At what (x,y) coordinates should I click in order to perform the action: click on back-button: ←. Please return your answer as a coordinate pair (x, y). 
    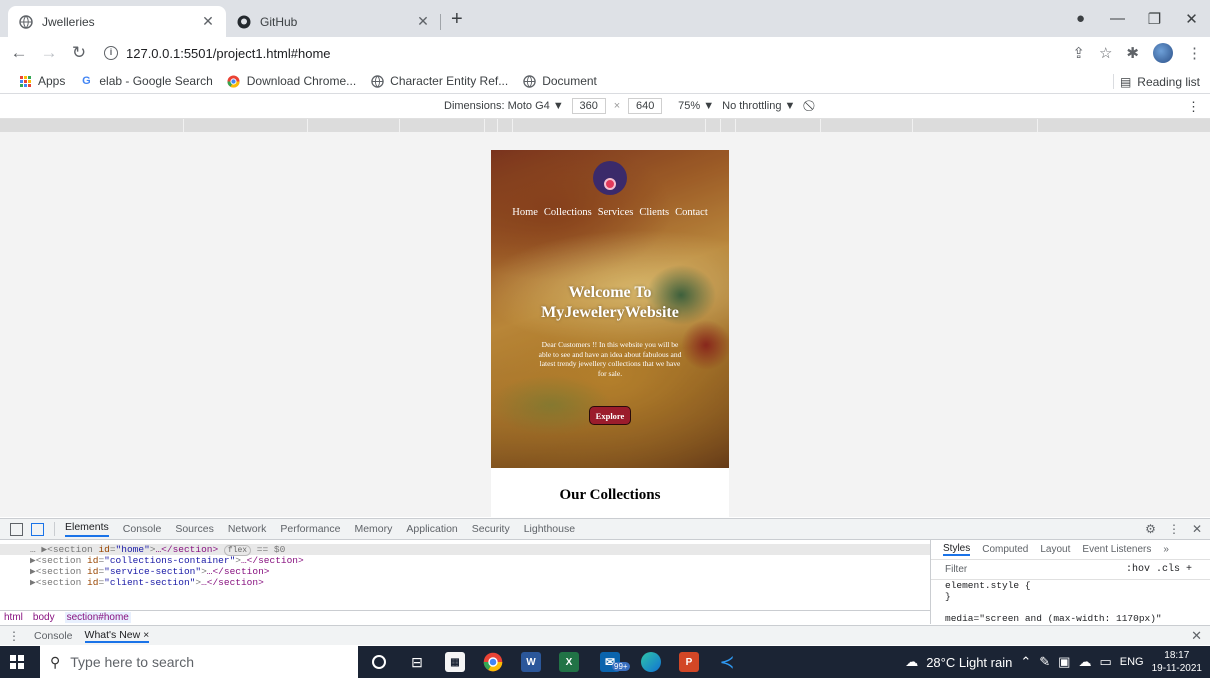
    Looking at the image, I should click on (19, 53).